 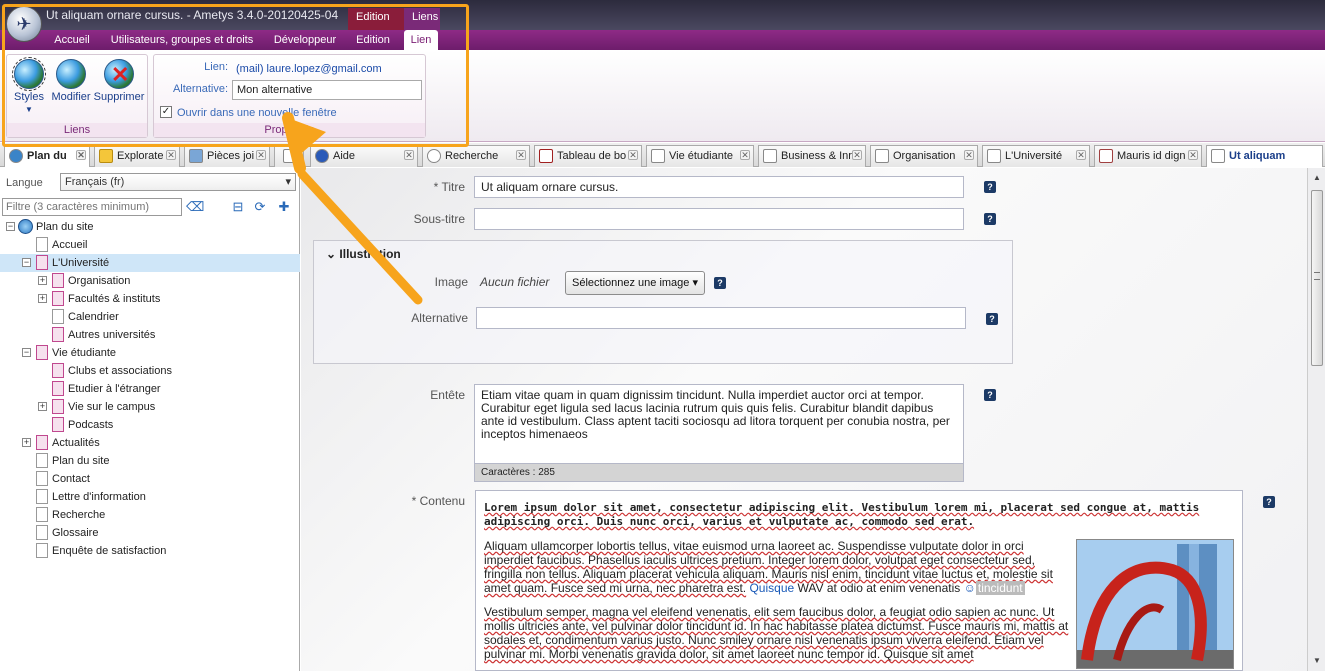 I want to click on tree-node-contact: Contact, so click(x=150, y=479).